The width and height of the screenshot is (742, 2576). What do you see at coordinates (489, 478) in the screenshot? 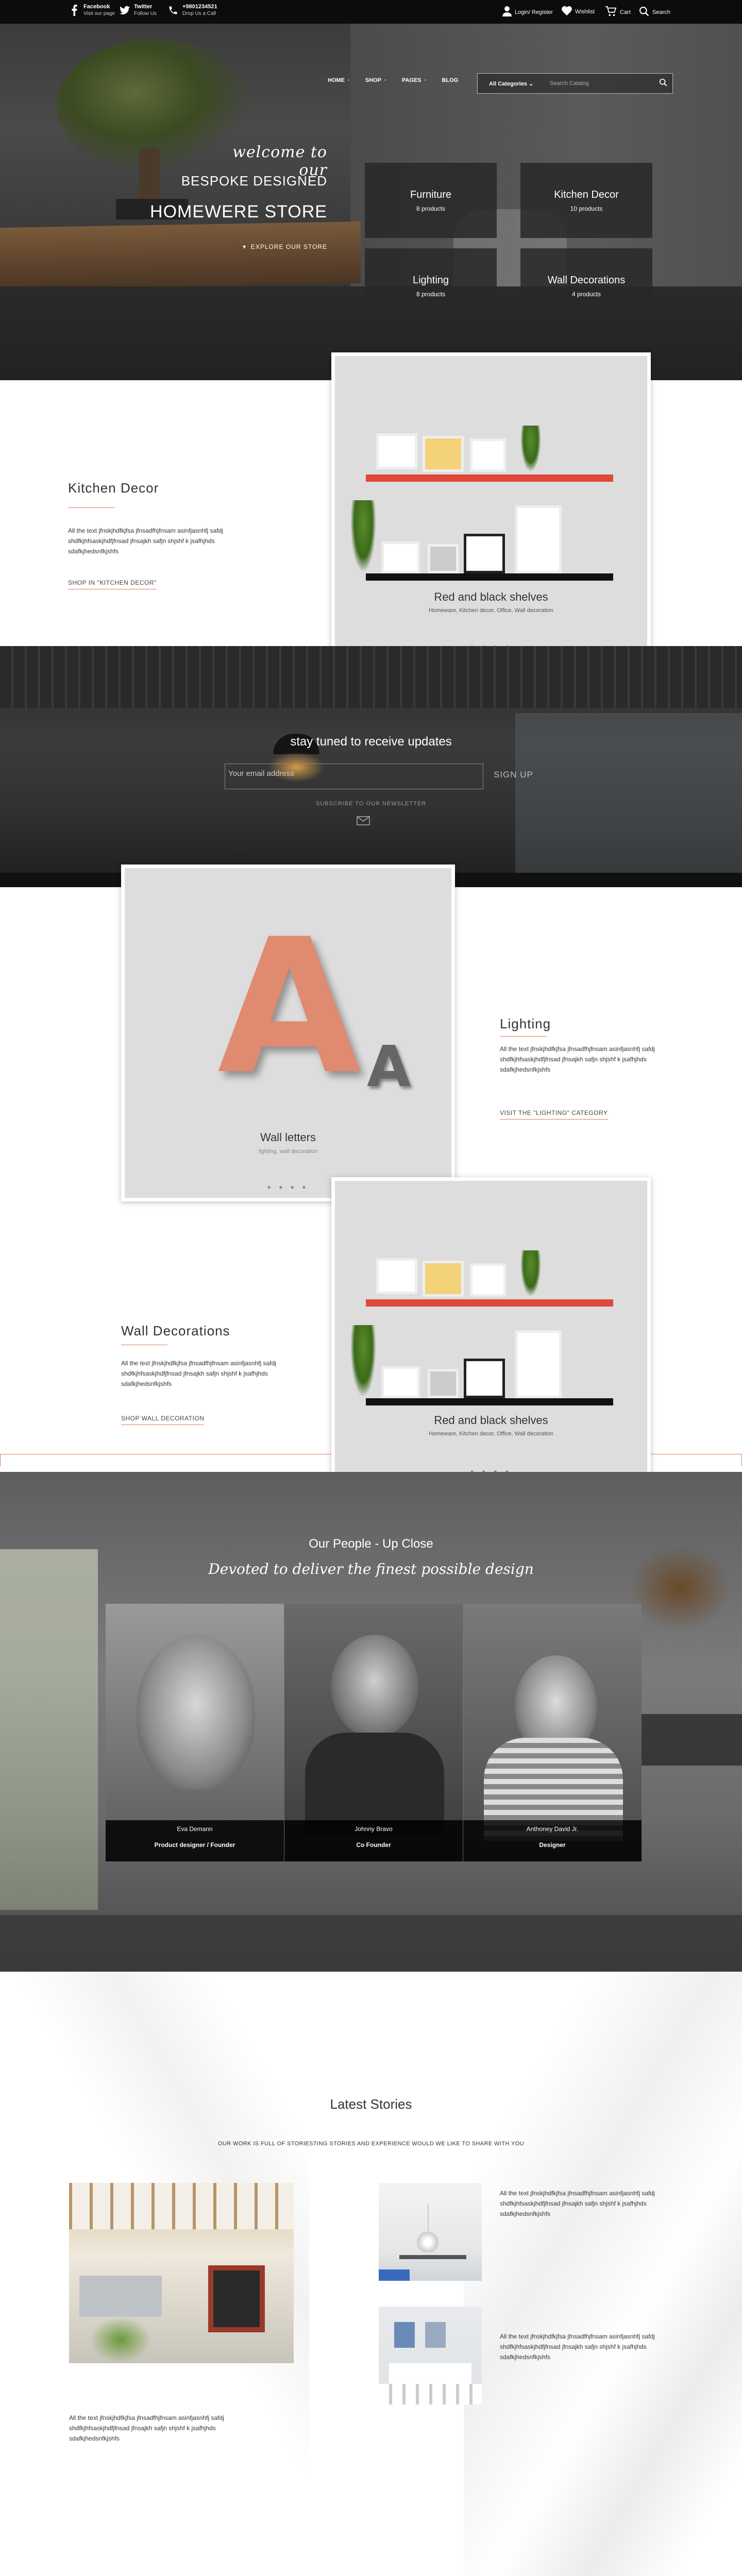
I see `red-shelf` at bounding box center [489, 478].